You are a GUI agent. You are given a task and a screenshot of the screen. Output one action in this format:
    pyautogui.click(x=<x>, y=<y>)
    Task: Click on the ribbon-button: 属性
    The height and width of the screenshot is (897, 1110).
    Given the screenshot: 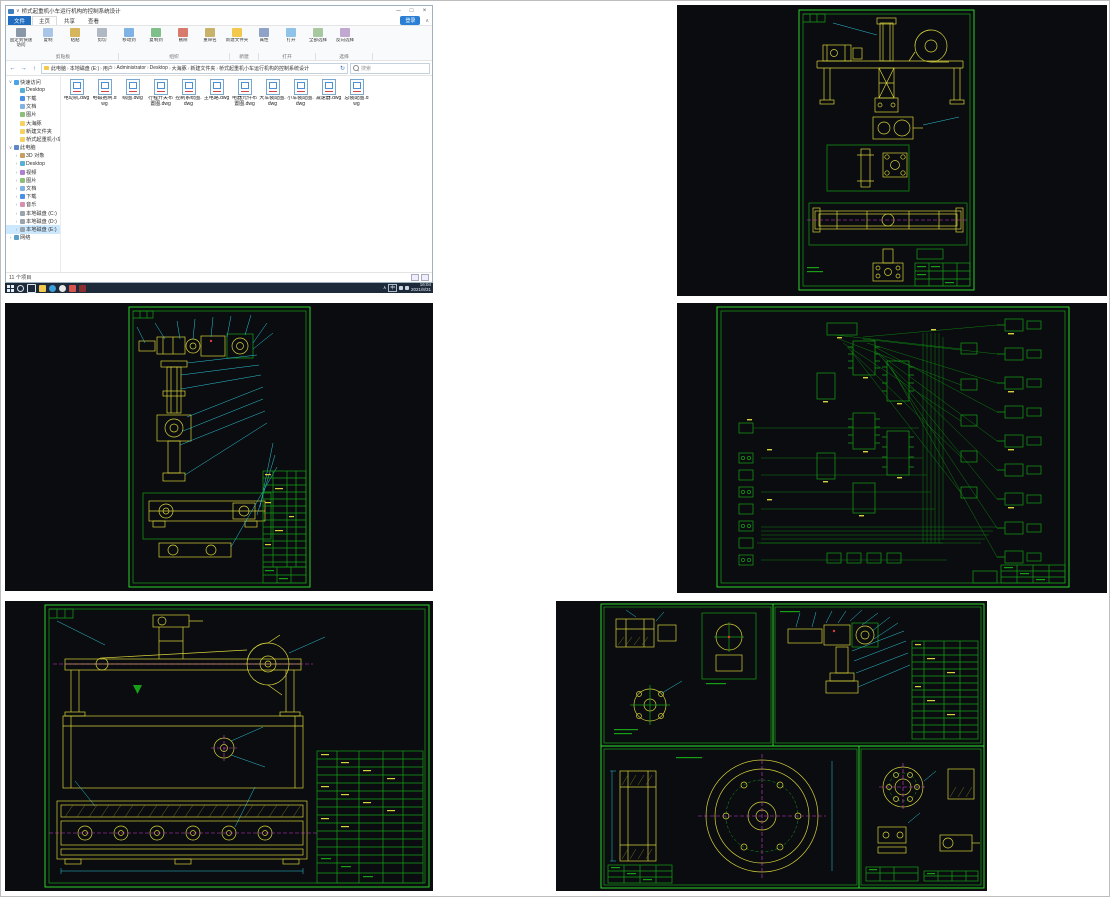 What is the action you would take?
    pyautogui.click(x=264, y=35)
    